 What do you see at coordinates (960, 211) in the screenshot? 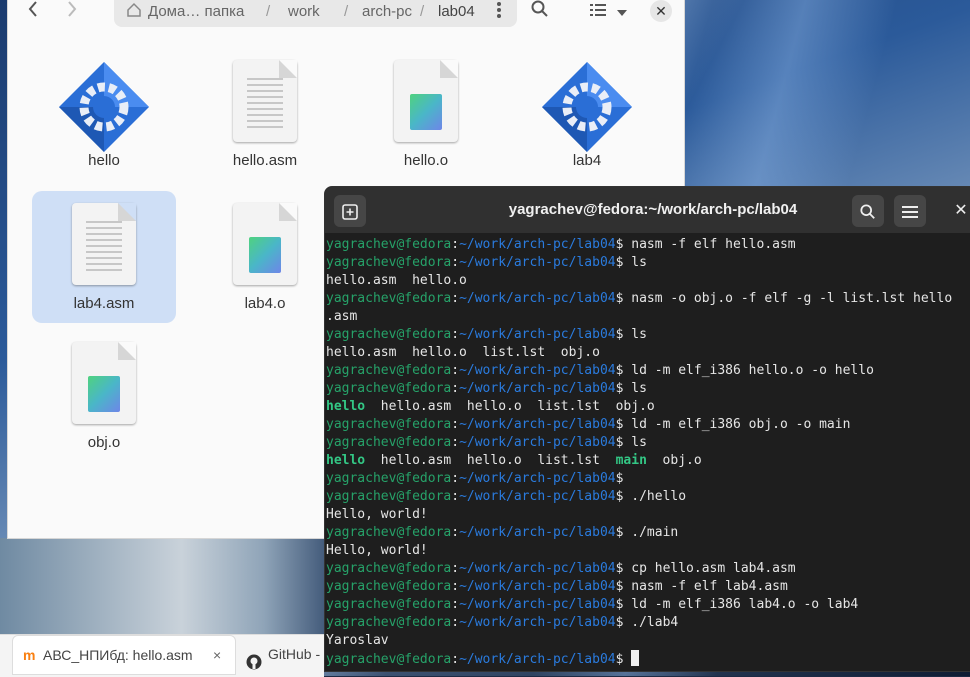
I see `terminal-close-button: ✕` at bounding box center [960, 211].